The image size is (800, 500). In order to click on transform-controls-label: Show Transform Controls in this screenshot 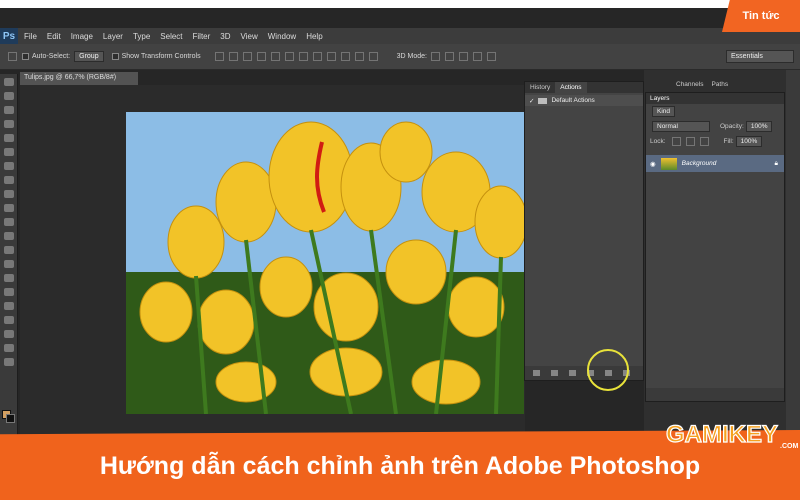, I will do `click(161, 56)`.